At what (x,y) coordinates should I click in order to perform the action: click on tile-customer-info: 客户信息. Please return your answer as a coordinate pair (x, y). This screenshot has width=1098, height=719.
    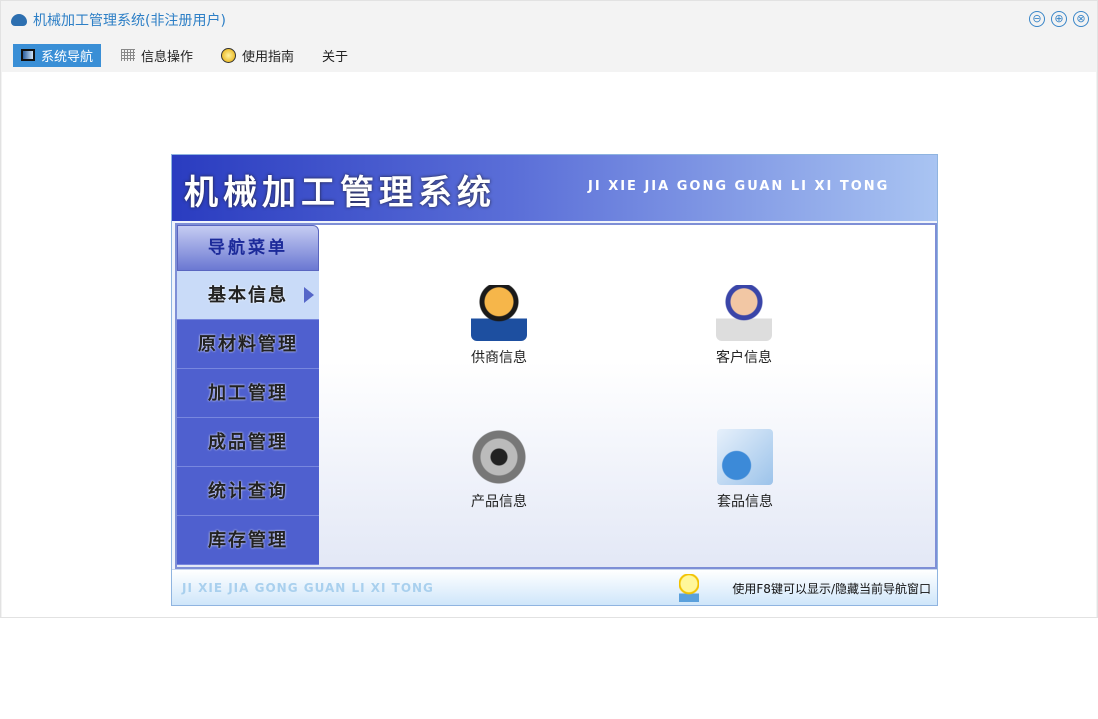
    Looking at the image, I should click on (744, 326).